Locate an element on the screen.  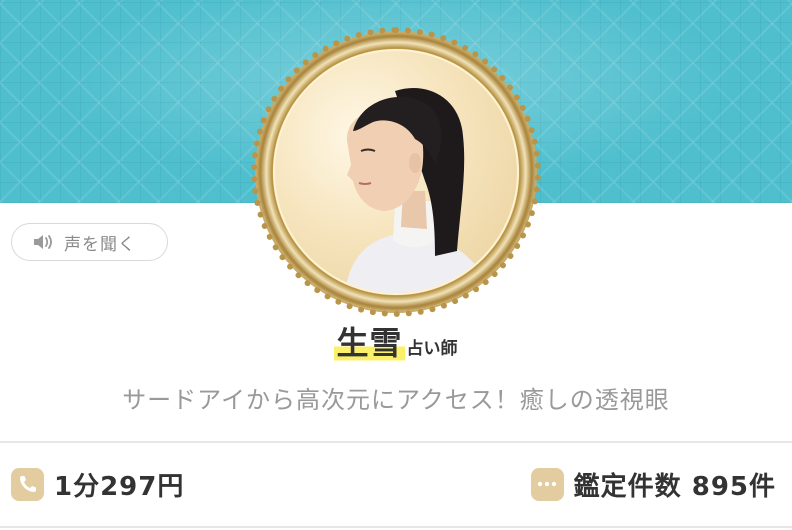
speaker-icon is located at coordinates (43, 242).